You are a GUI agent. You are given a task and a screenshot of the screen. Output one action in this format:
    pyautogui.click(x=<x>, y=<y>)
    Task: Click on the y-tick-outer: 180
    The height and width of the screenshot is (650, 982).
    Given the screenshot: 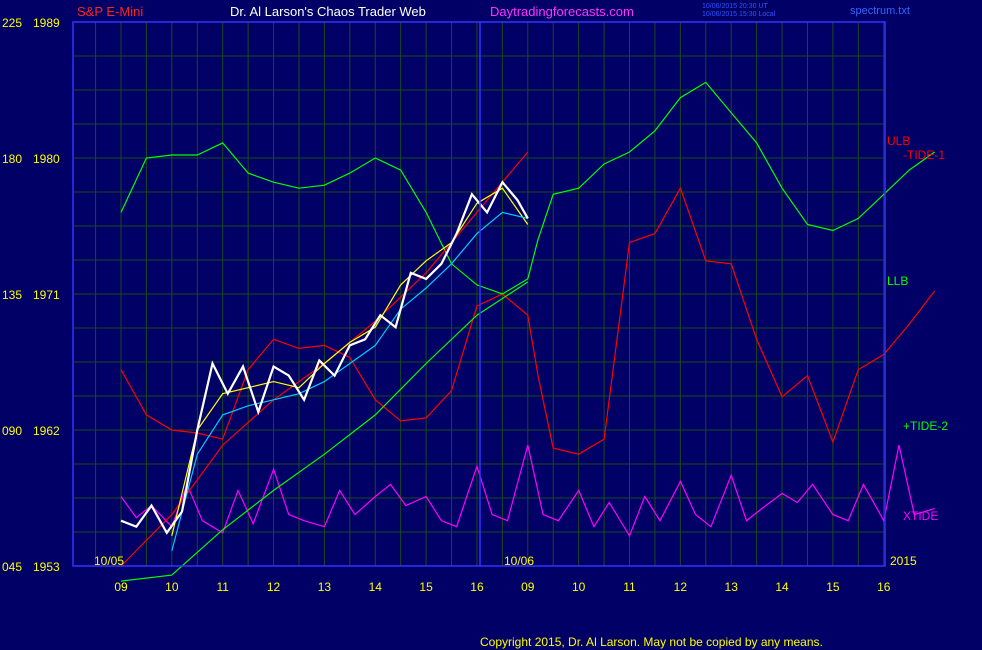 What is the action you would take?
    pyautogui.click(x=12, y=159)
    